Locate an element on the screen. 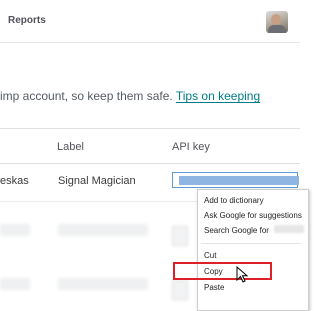 This screenshot has width=320, height=311. api-key-field is located at coordinates (235, 180).